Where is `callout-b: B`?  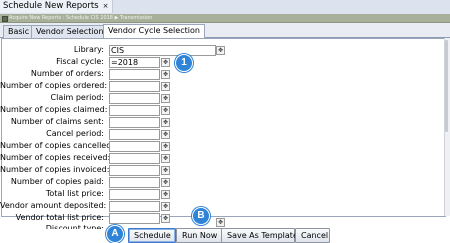
callout-b: B is located at coordinates (201, 216).